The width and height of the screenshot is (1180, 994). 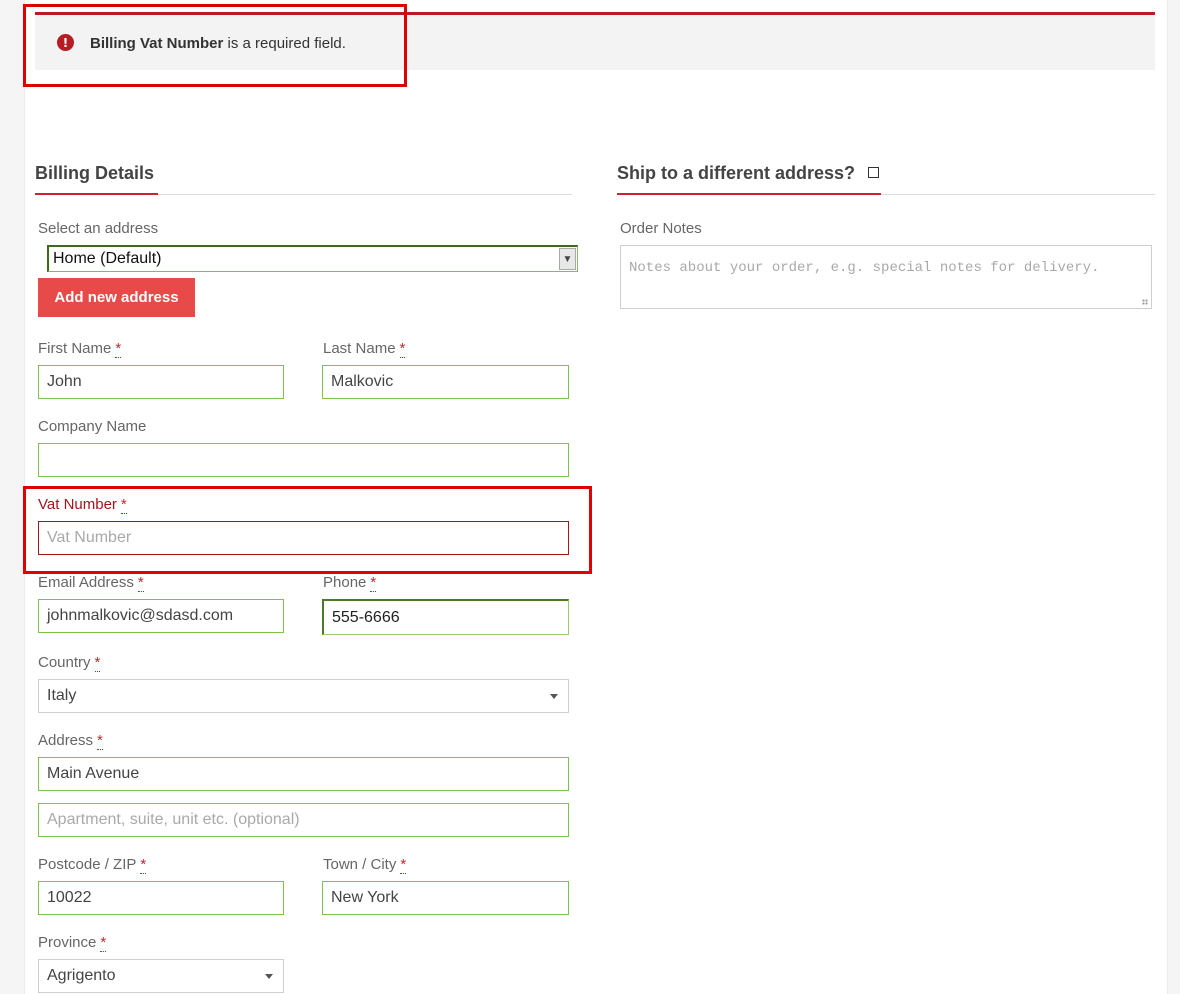 I want to click on chevron-down-icon: ▼, so click(x=567, y=259).